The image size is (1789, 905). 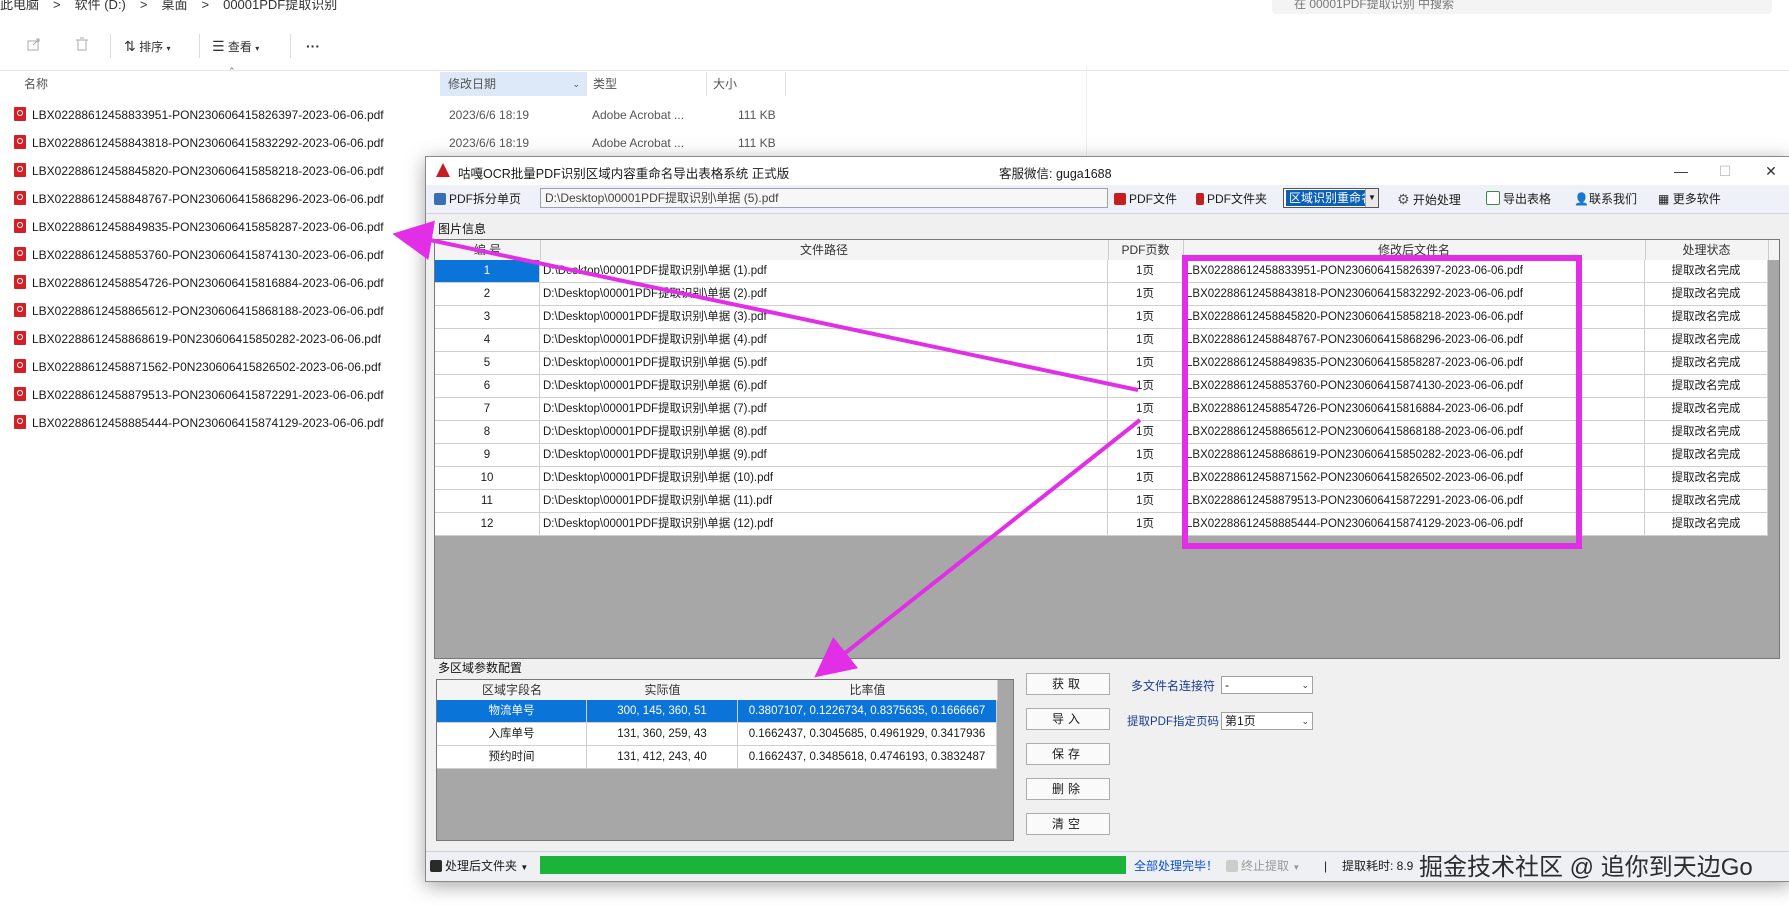 What do you see at coordinates (765, 306) in the screenshot?
I see `arrow-to-explorer` at bounding box center [765, 306].